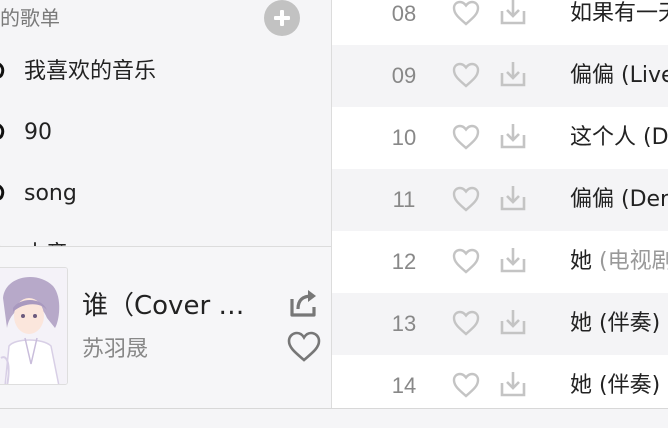  What do you see at coordinates (404, 323) in the screenshot?
I see `track-number: 13` at bounding box center [404, 323].